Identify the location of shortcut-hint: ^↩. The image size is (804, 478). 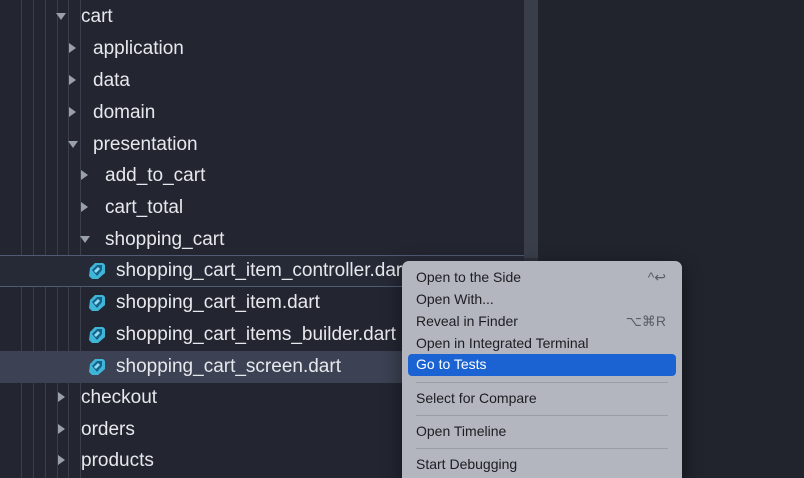
(656, 277).